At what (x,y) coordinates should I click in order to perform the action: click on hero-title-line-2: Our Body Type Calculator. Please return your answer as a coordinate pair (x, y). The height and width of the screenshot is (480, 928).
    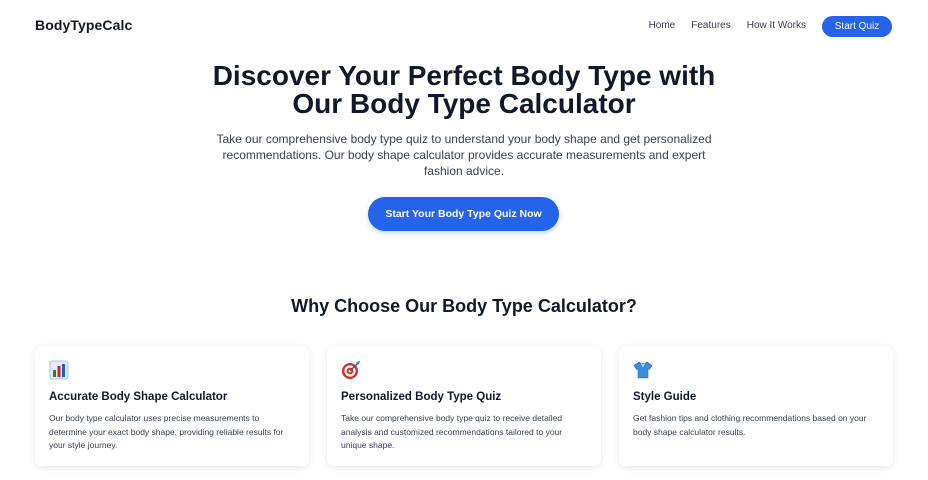
    Looking at the image, I should click on (464, 103).